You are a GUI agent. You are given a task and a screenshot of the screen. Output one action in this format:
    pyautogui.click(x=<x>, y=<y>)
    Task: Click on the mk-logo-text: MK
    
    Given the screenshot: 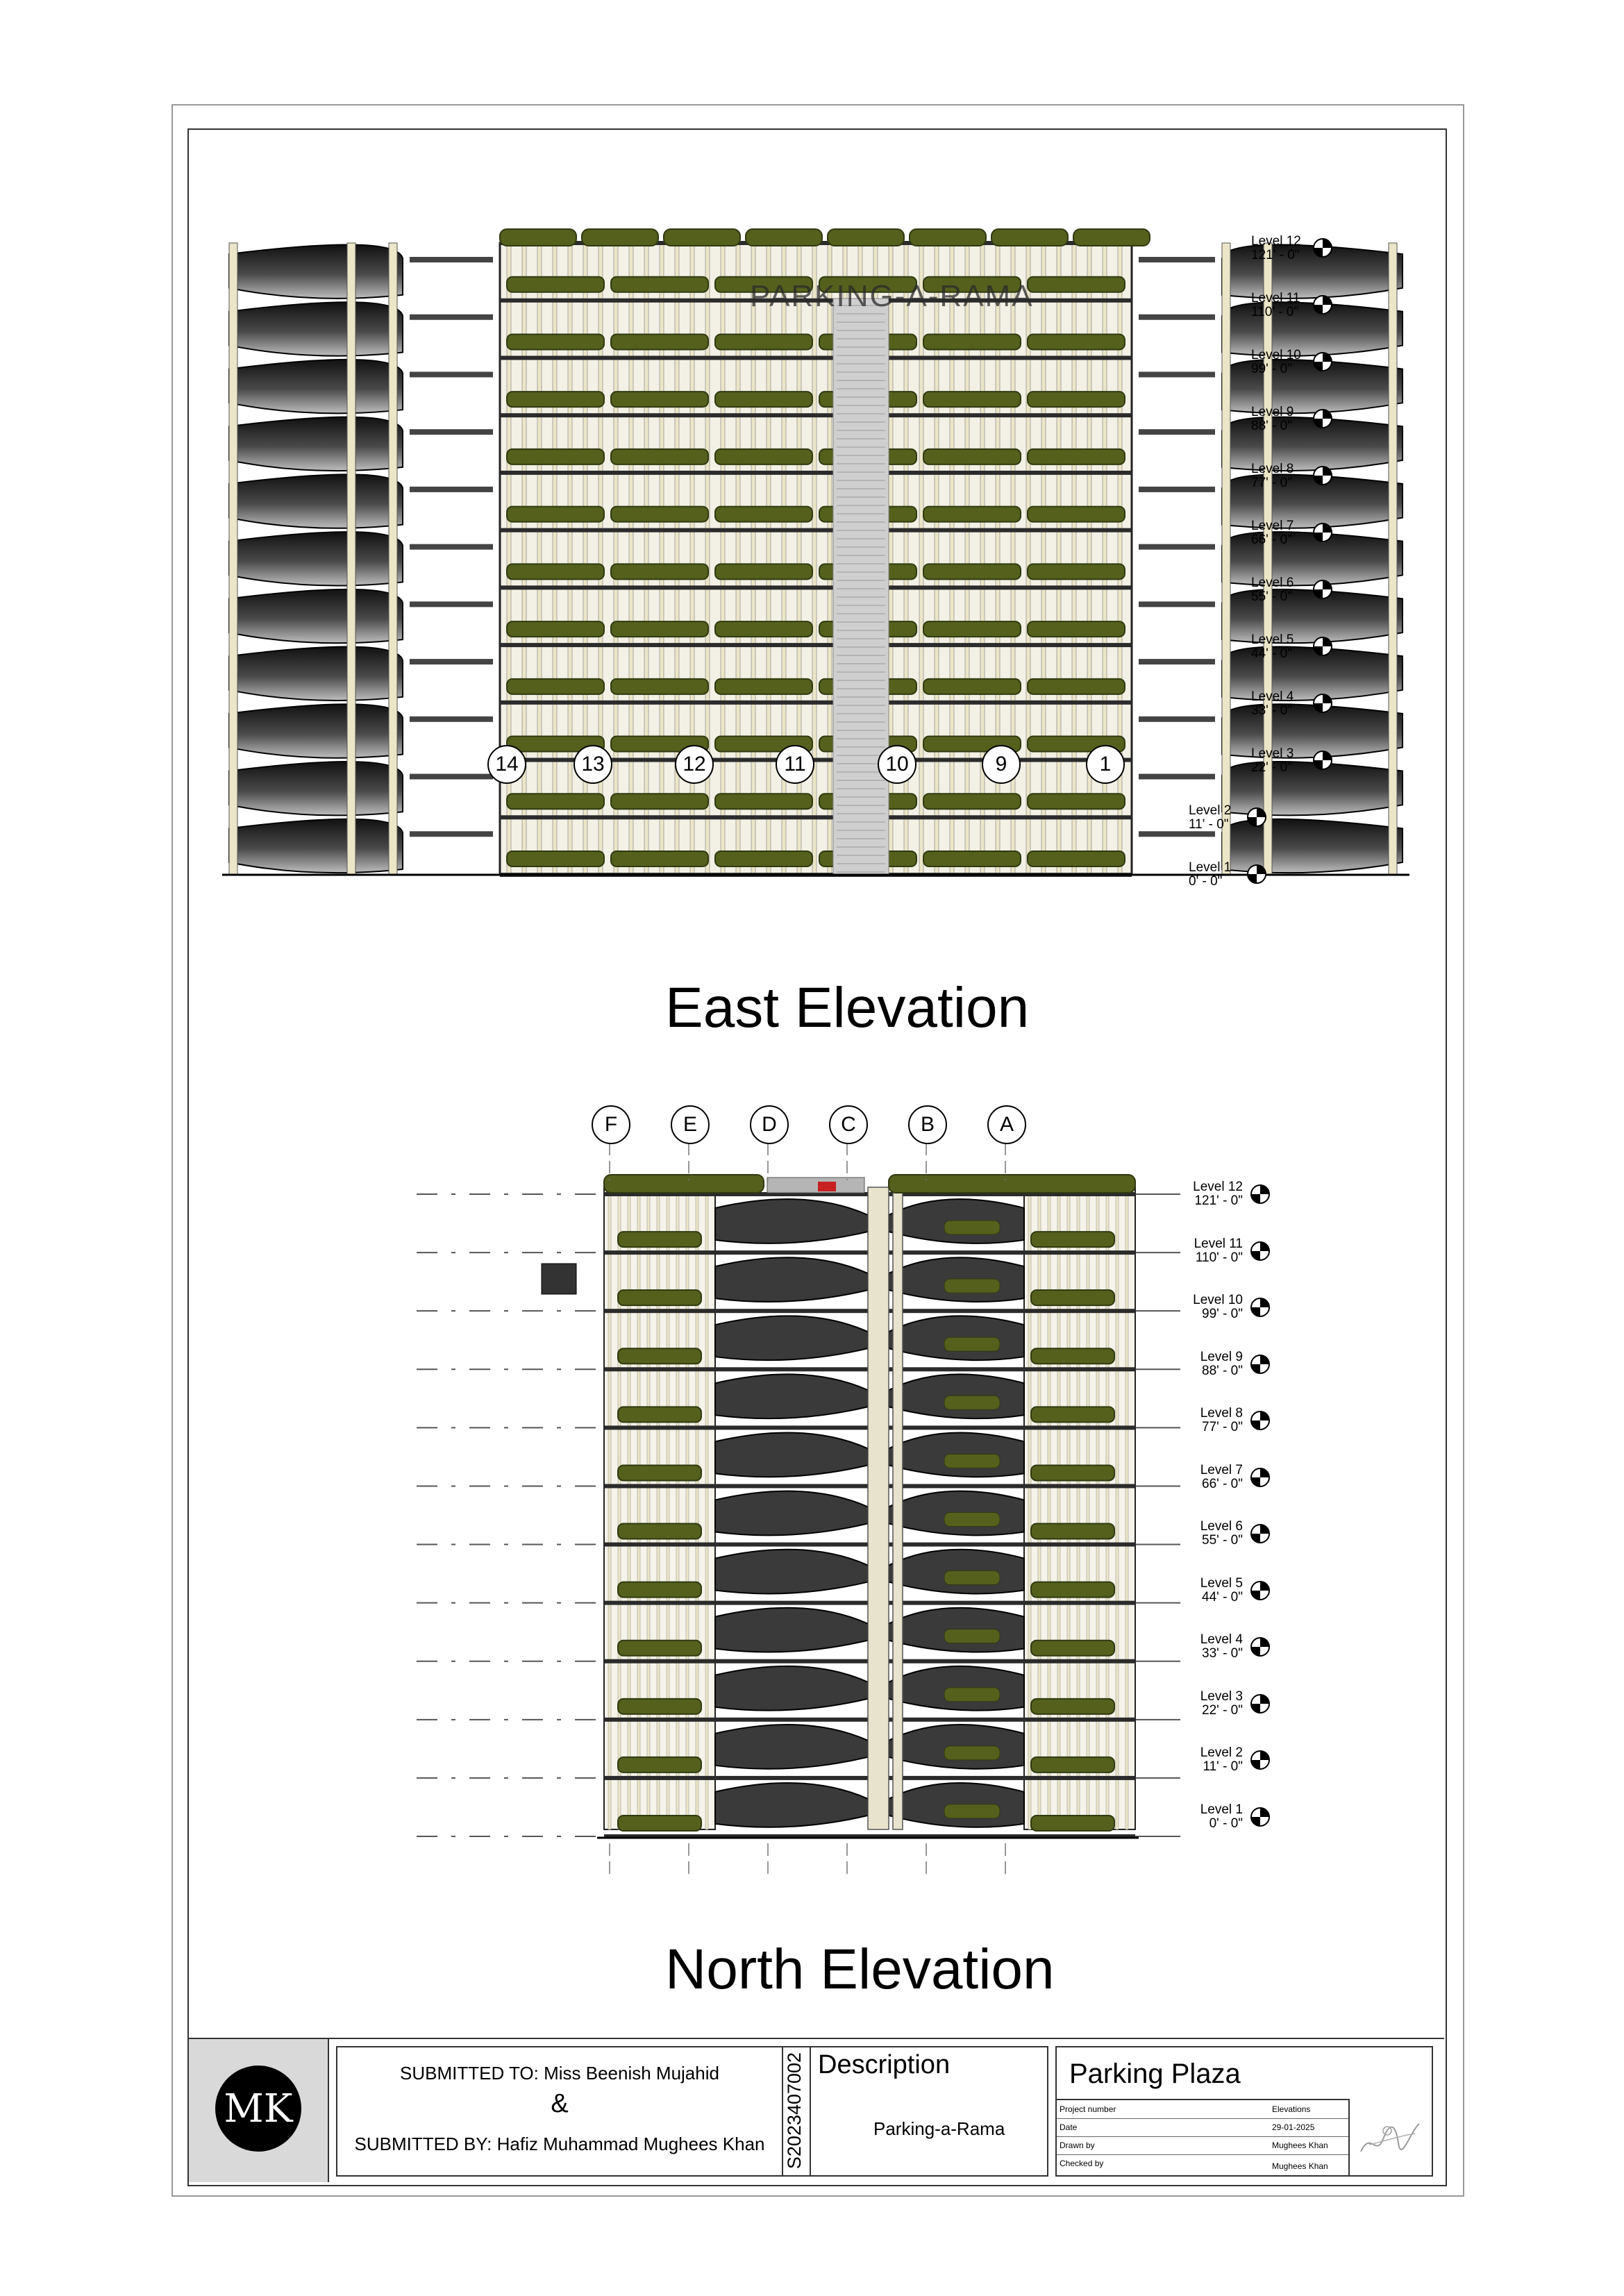 What is the action you would take?
    pyautogui.click(x=259, y=2108)
    